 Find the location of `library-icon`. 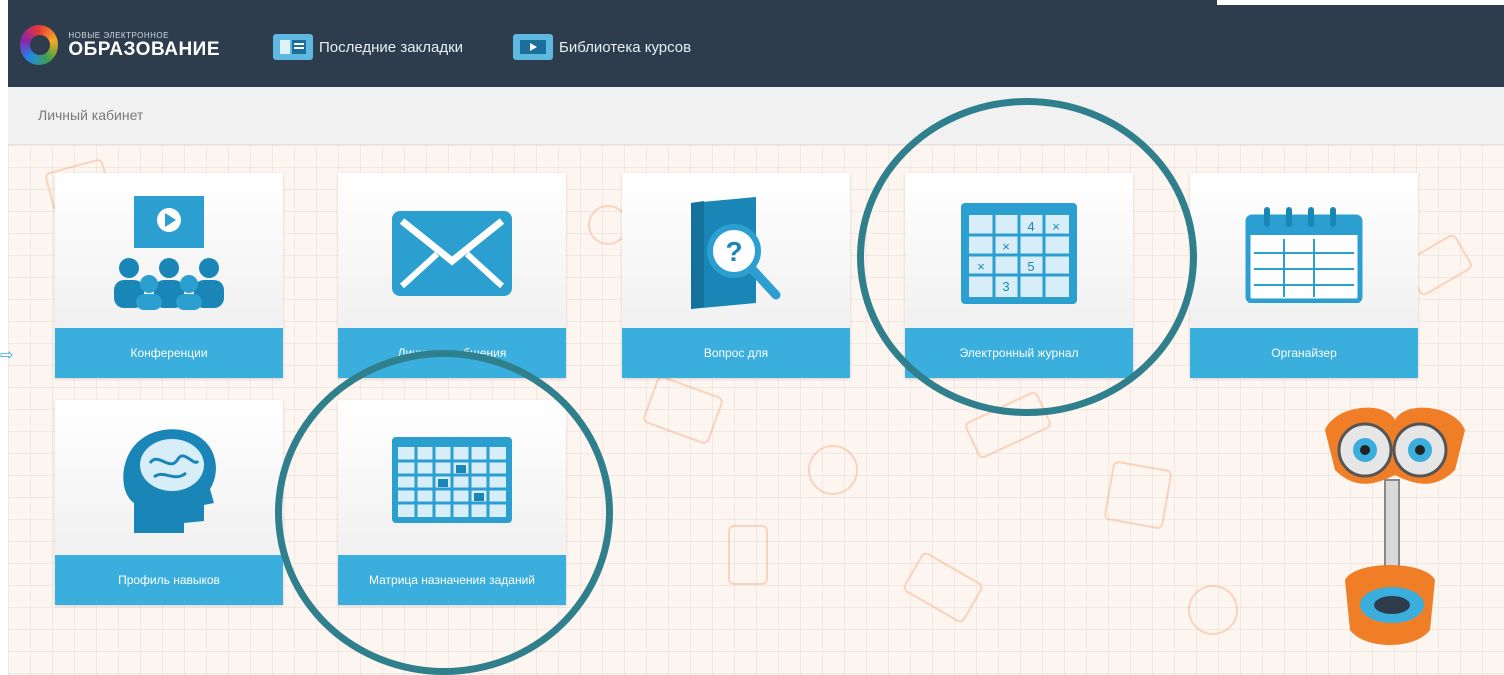

library-icon is located at coordinates (533, 47).